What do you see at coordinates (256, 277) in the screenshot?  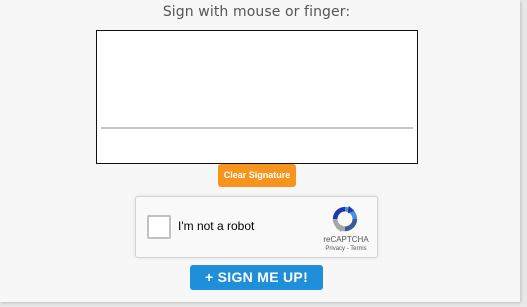 I see `sign-me-up-button: + SIGN ME UP!` at bounding box center [256, 277].